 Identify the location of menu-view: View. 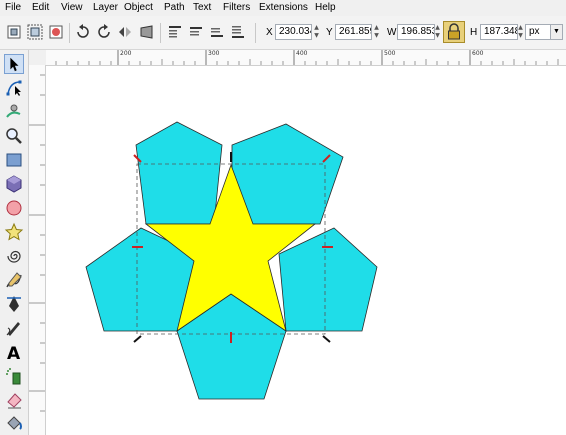
(72, 8).